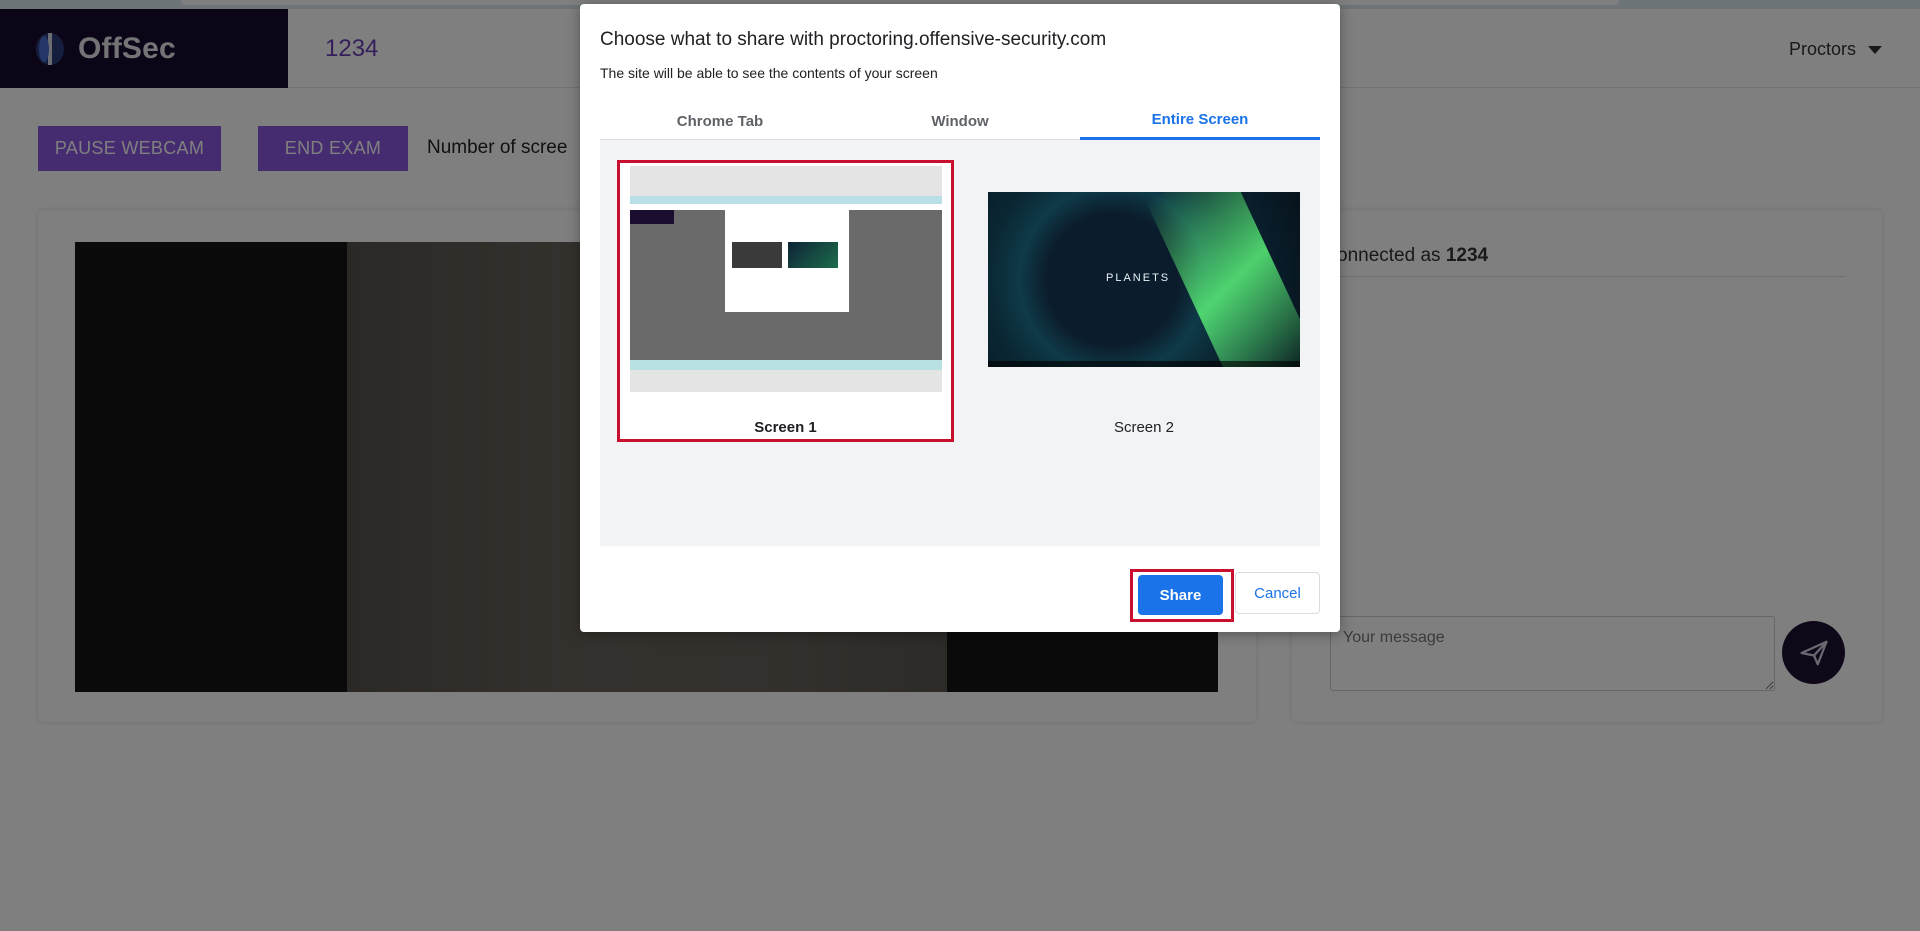  Describe the element at coordinates (786, 200) in the screenshot. I see `thumb-browser-bar` at that location.